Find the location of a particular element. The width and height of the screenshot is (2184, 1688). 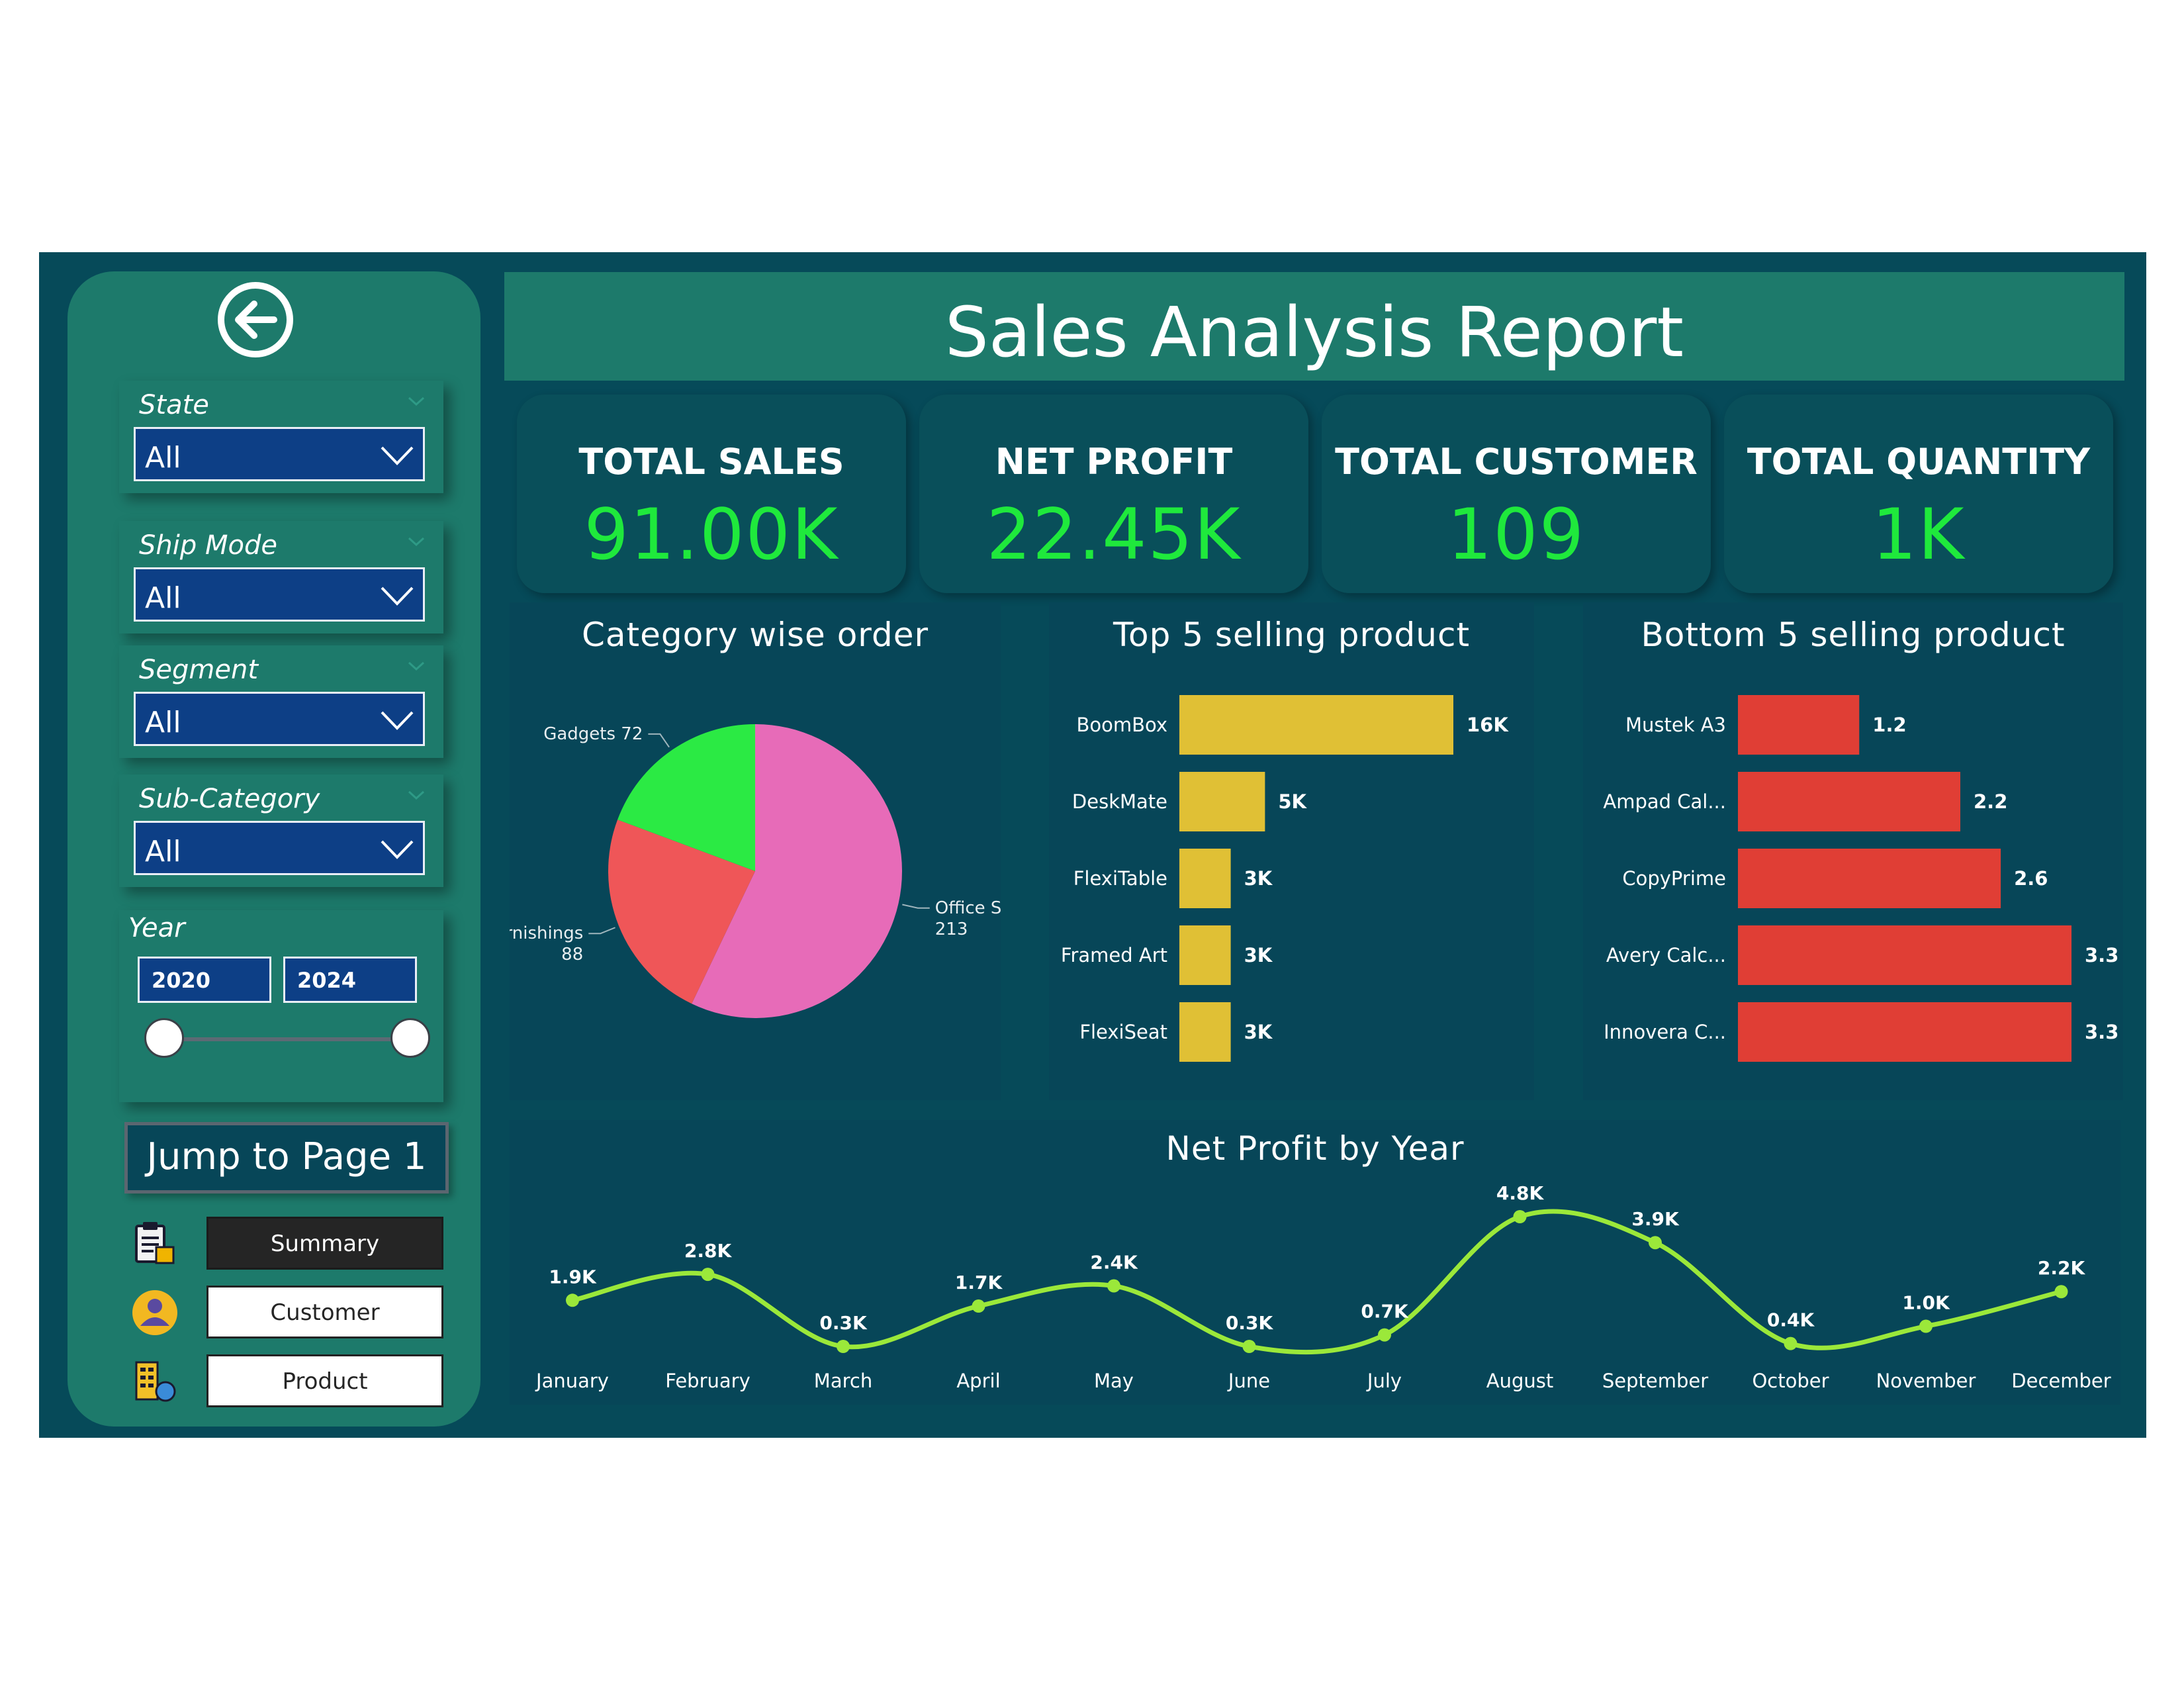

state-filter: State All is located at coordinates (281, 437).